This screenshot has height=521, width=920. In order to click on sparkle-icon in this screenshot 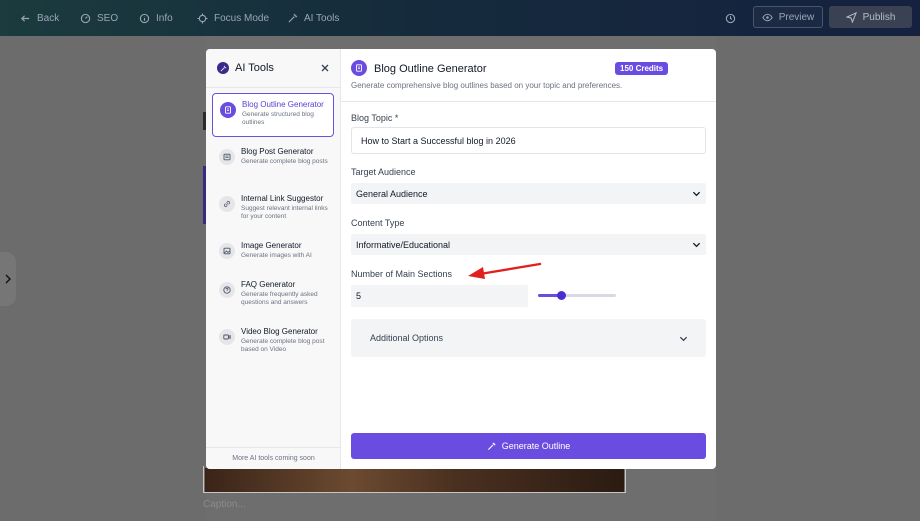, I will do `click(223, 68)`.